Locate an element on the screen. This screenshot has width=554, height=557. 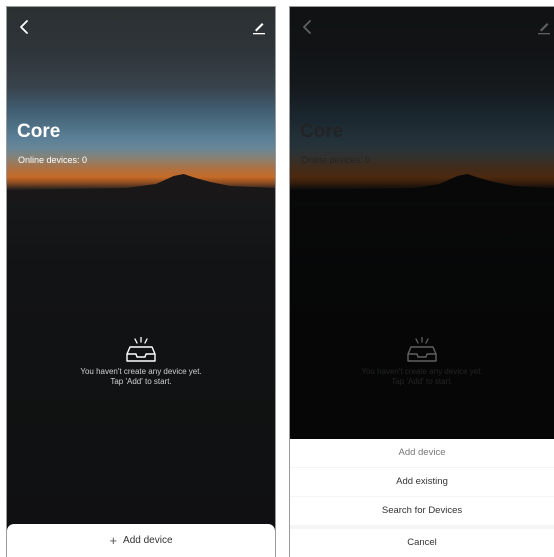
search-devices-option: Search for Devices is located at coordinates (422, 511).